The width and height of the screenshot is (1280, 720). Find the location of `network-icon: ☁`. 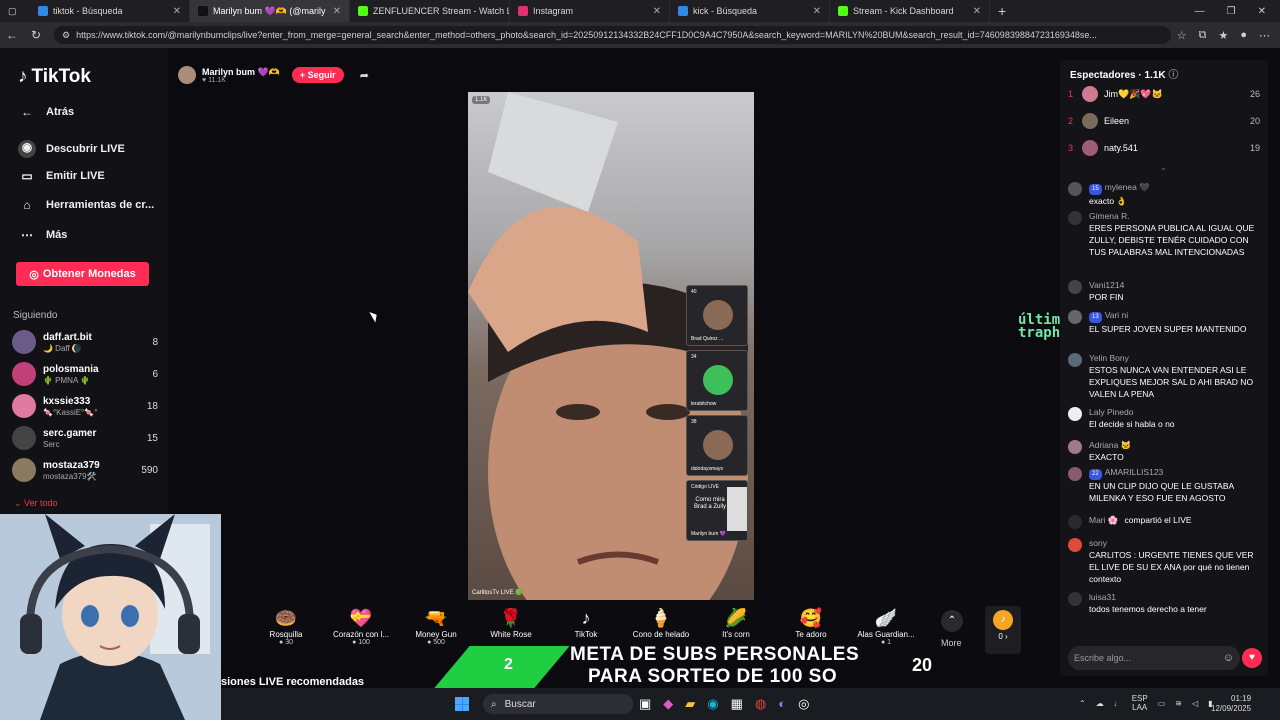

network-icon: ☁ is located at coordinates (1100, 703).